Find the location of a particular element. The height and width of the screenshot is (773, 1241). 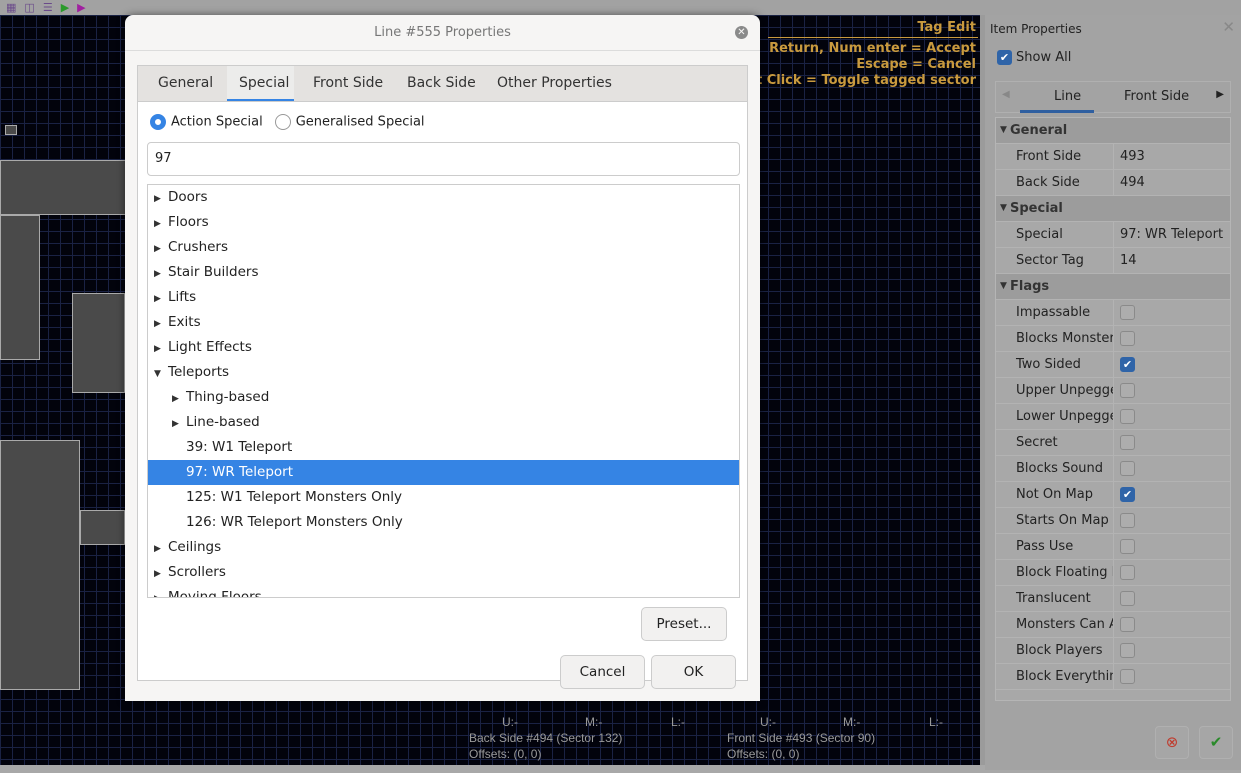

hint-accept: Return, Num enter = Accept is located at coordinates (872, 48).